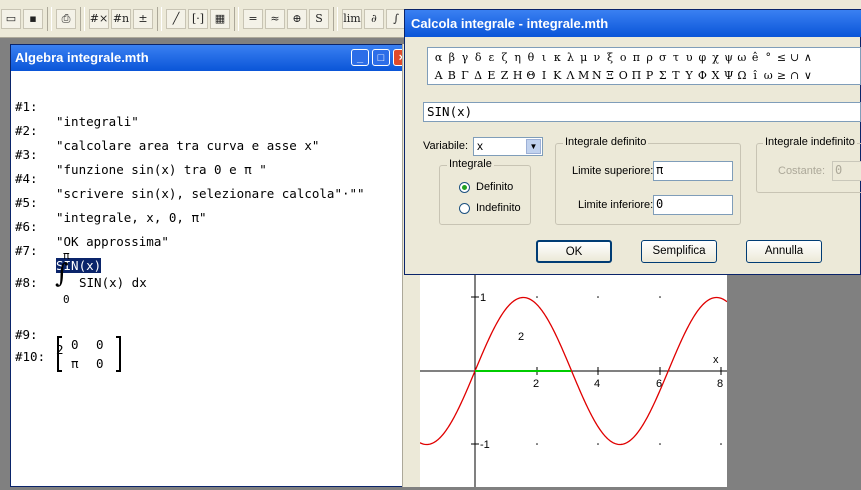 This screenshot has width=861, height=490. I want to click on symbol-key: Η, so click(517, 75).